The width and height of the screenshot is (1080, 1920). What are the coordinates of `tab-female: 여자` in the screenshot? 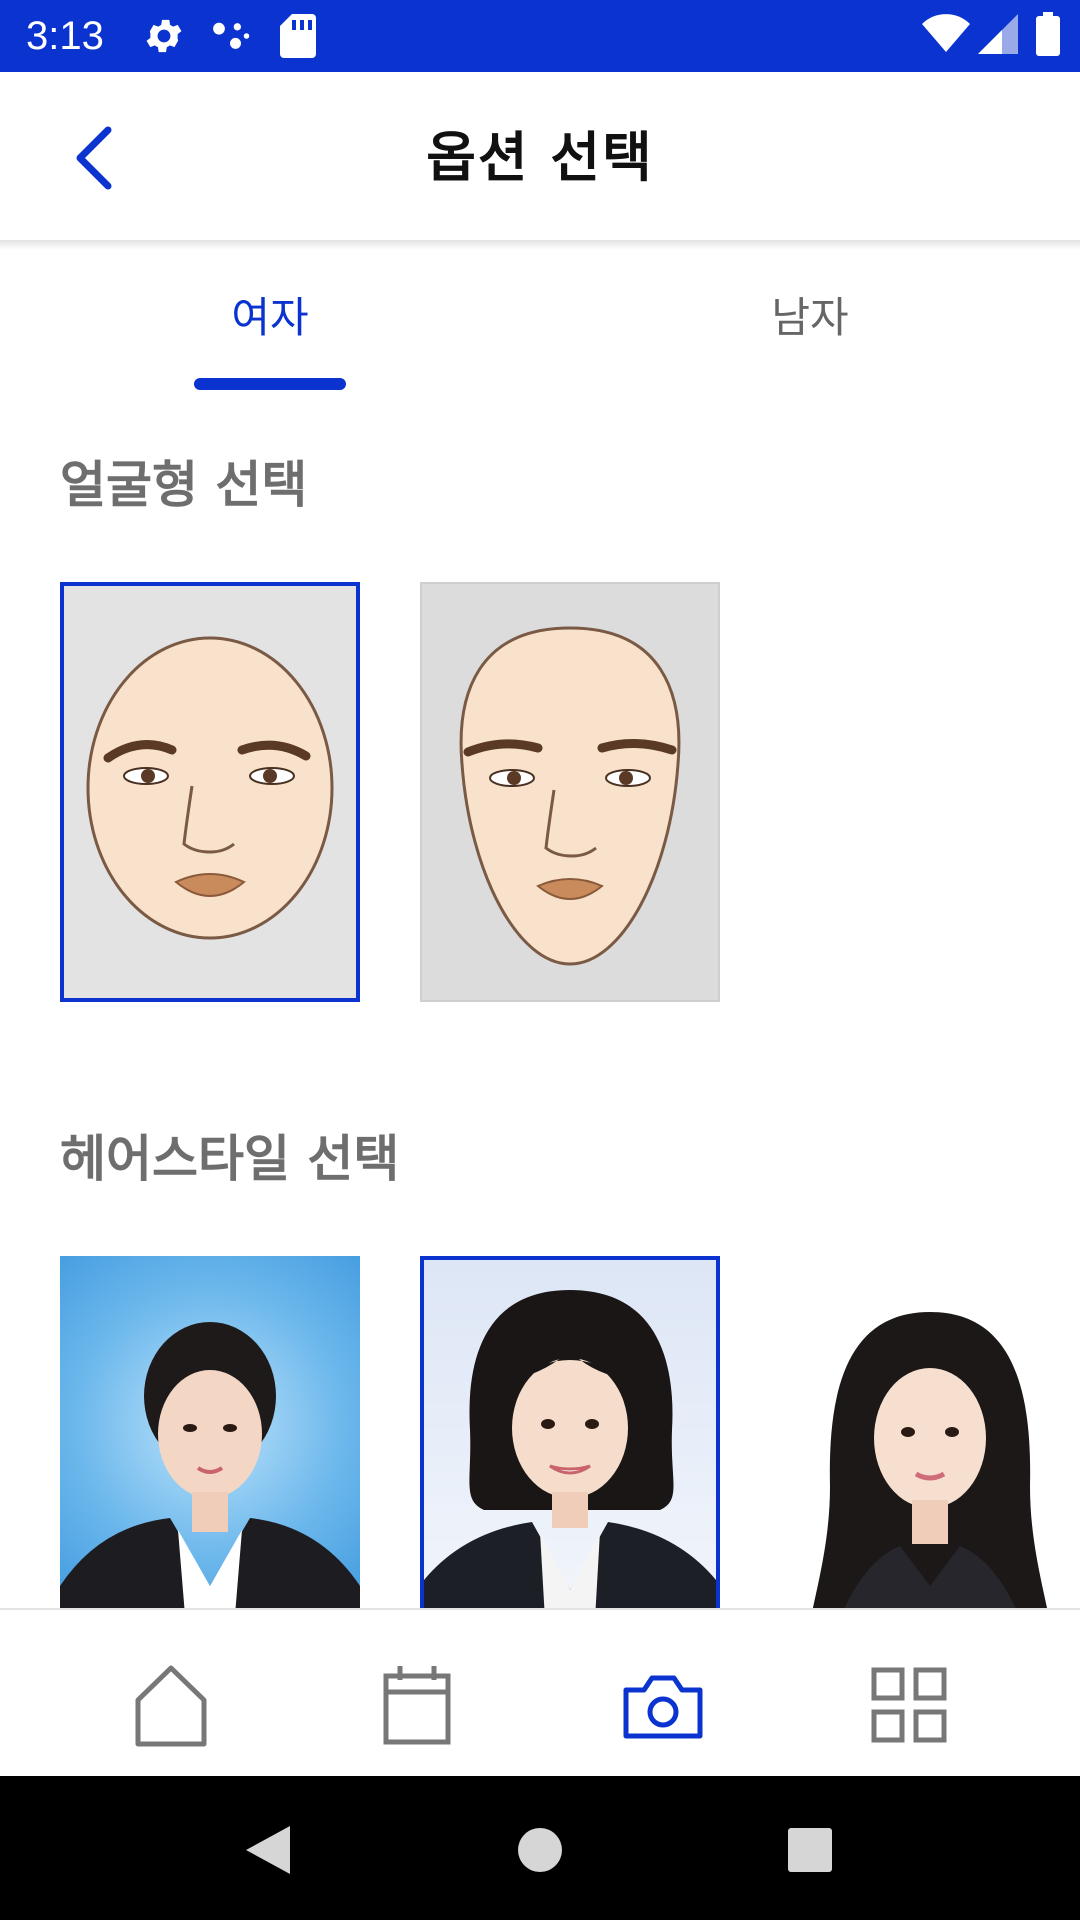 It's located at (270, 318).